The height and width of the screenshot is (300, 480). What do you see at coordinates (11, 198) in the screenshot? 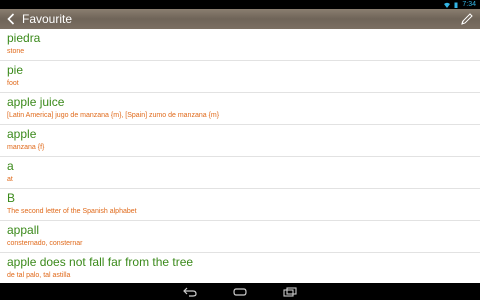
I see `list-item-word: B` at bounding box center [11, 198].